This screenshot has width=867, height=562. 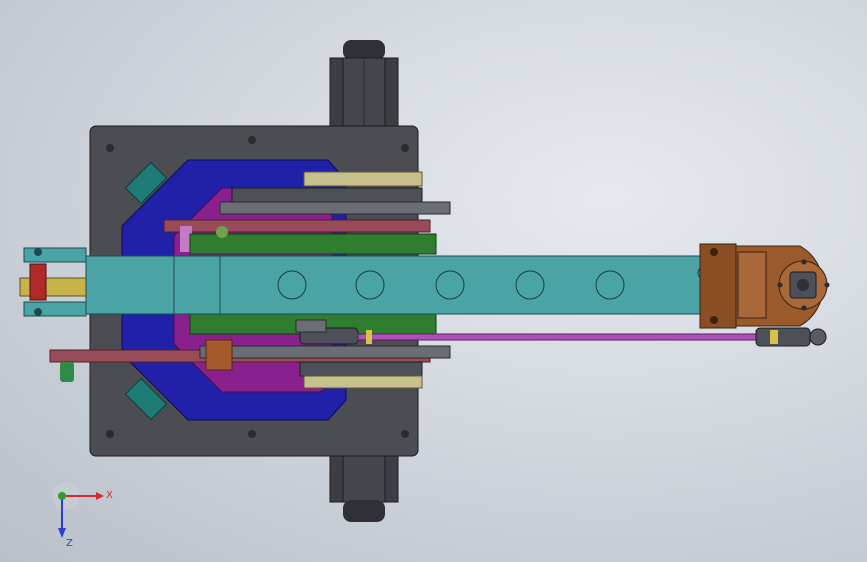 I want to click on left-pivot, so click(x=54, y=282).